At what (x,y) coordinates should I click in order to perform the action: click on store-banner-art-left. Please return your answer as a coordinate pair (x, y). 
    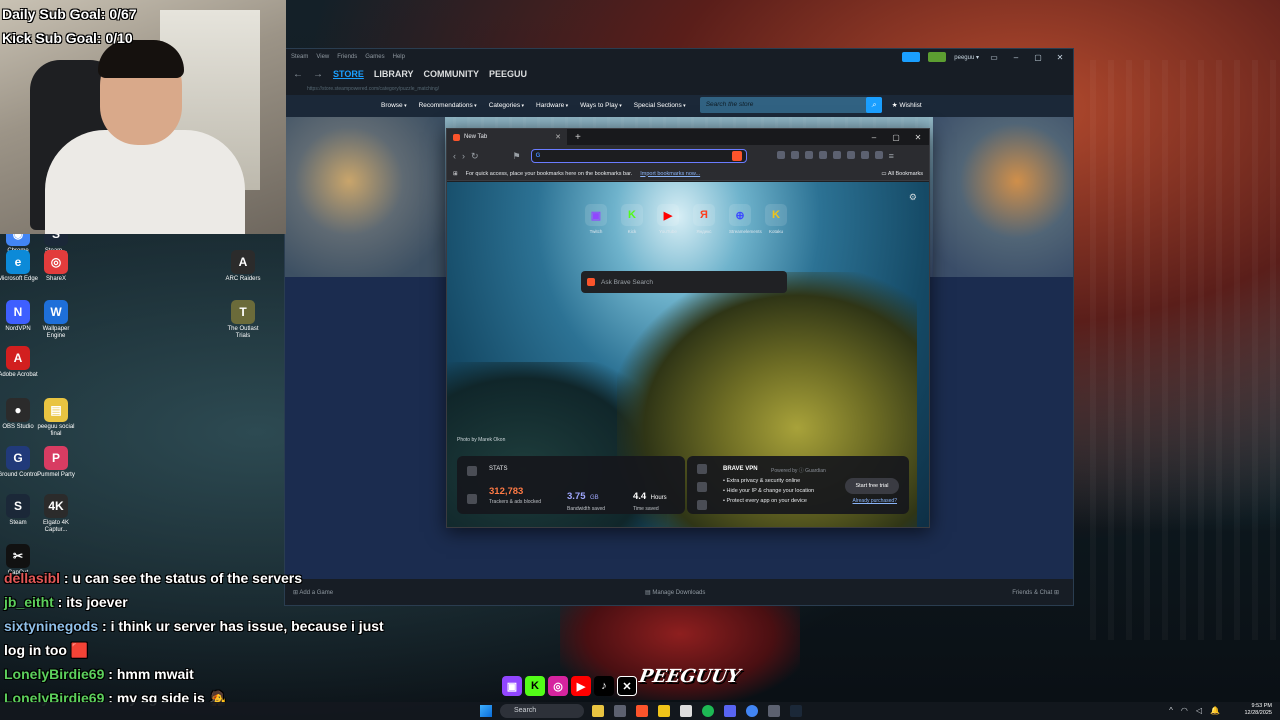
    Looking at the image, I should click on (365, 197).